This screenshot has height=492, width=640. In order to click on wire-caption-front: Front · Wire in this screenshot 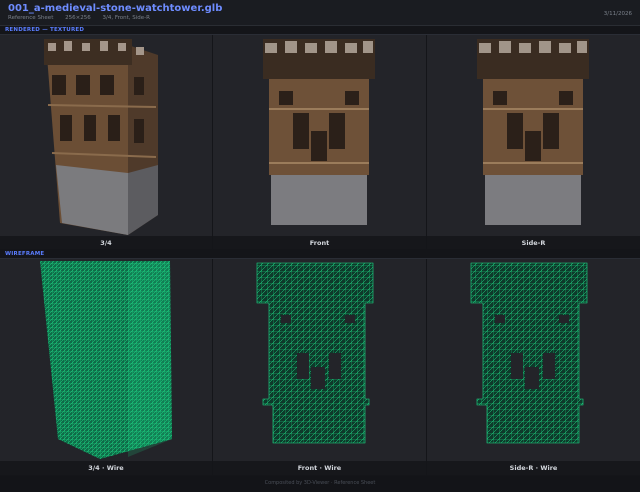, I will do `click(319, 468)`.